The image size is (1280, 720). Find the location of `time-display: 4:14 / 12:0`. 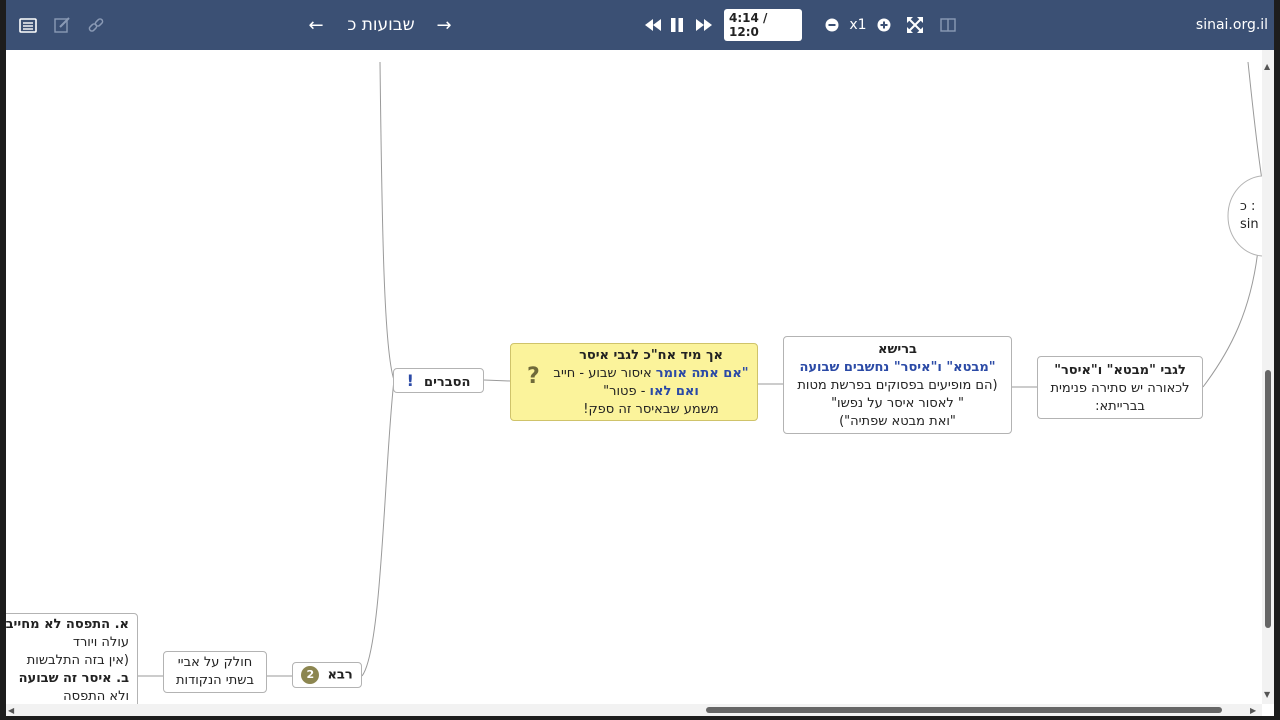

time-display: 4:14 / 12:0 is located at coordinates (763, 25).